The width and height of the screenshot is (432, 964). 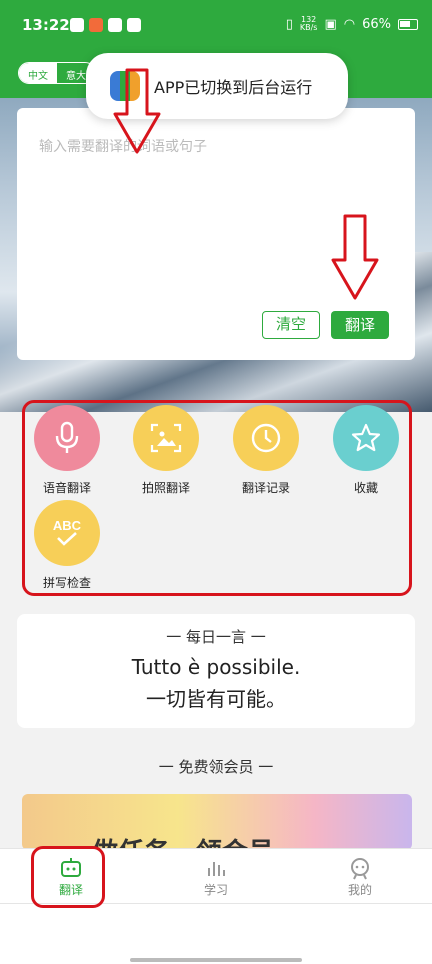 What do you see at coordinates (233, 87) in the screenshot?
I see `toast-message: APP已切换到后台运行` at bounding box center [233, 87].